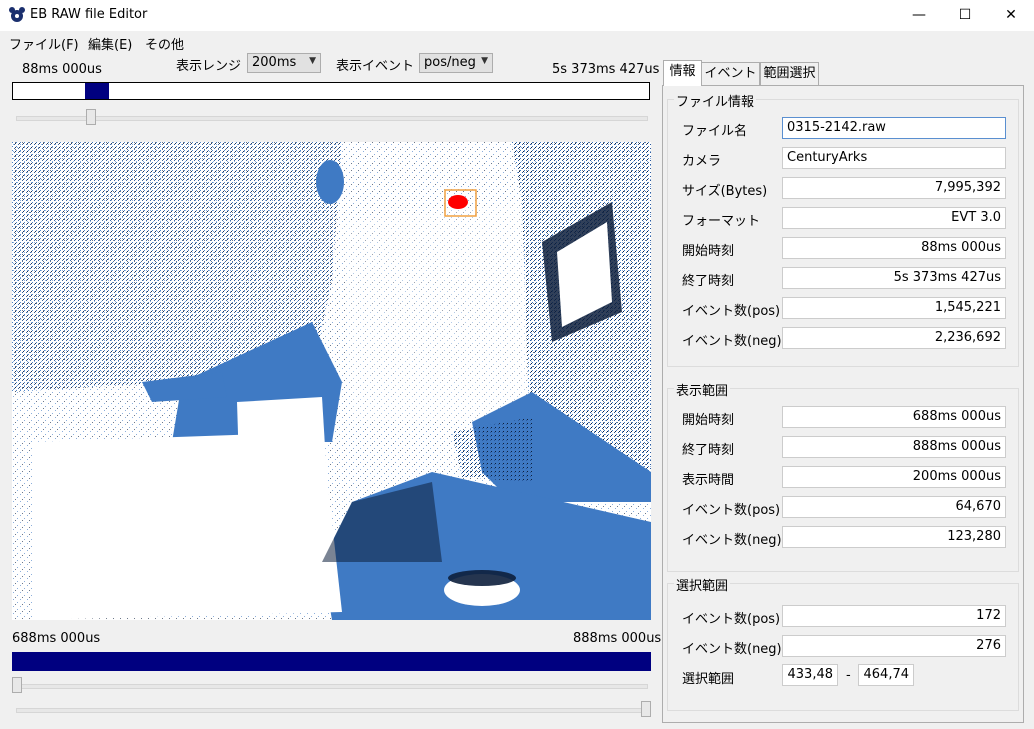 This screenshot has width=1034, height=729. Describe the element at coordinates (731, 619) in the screenshot. I see `sel-pos-label: イベント数(pos)` at that location.